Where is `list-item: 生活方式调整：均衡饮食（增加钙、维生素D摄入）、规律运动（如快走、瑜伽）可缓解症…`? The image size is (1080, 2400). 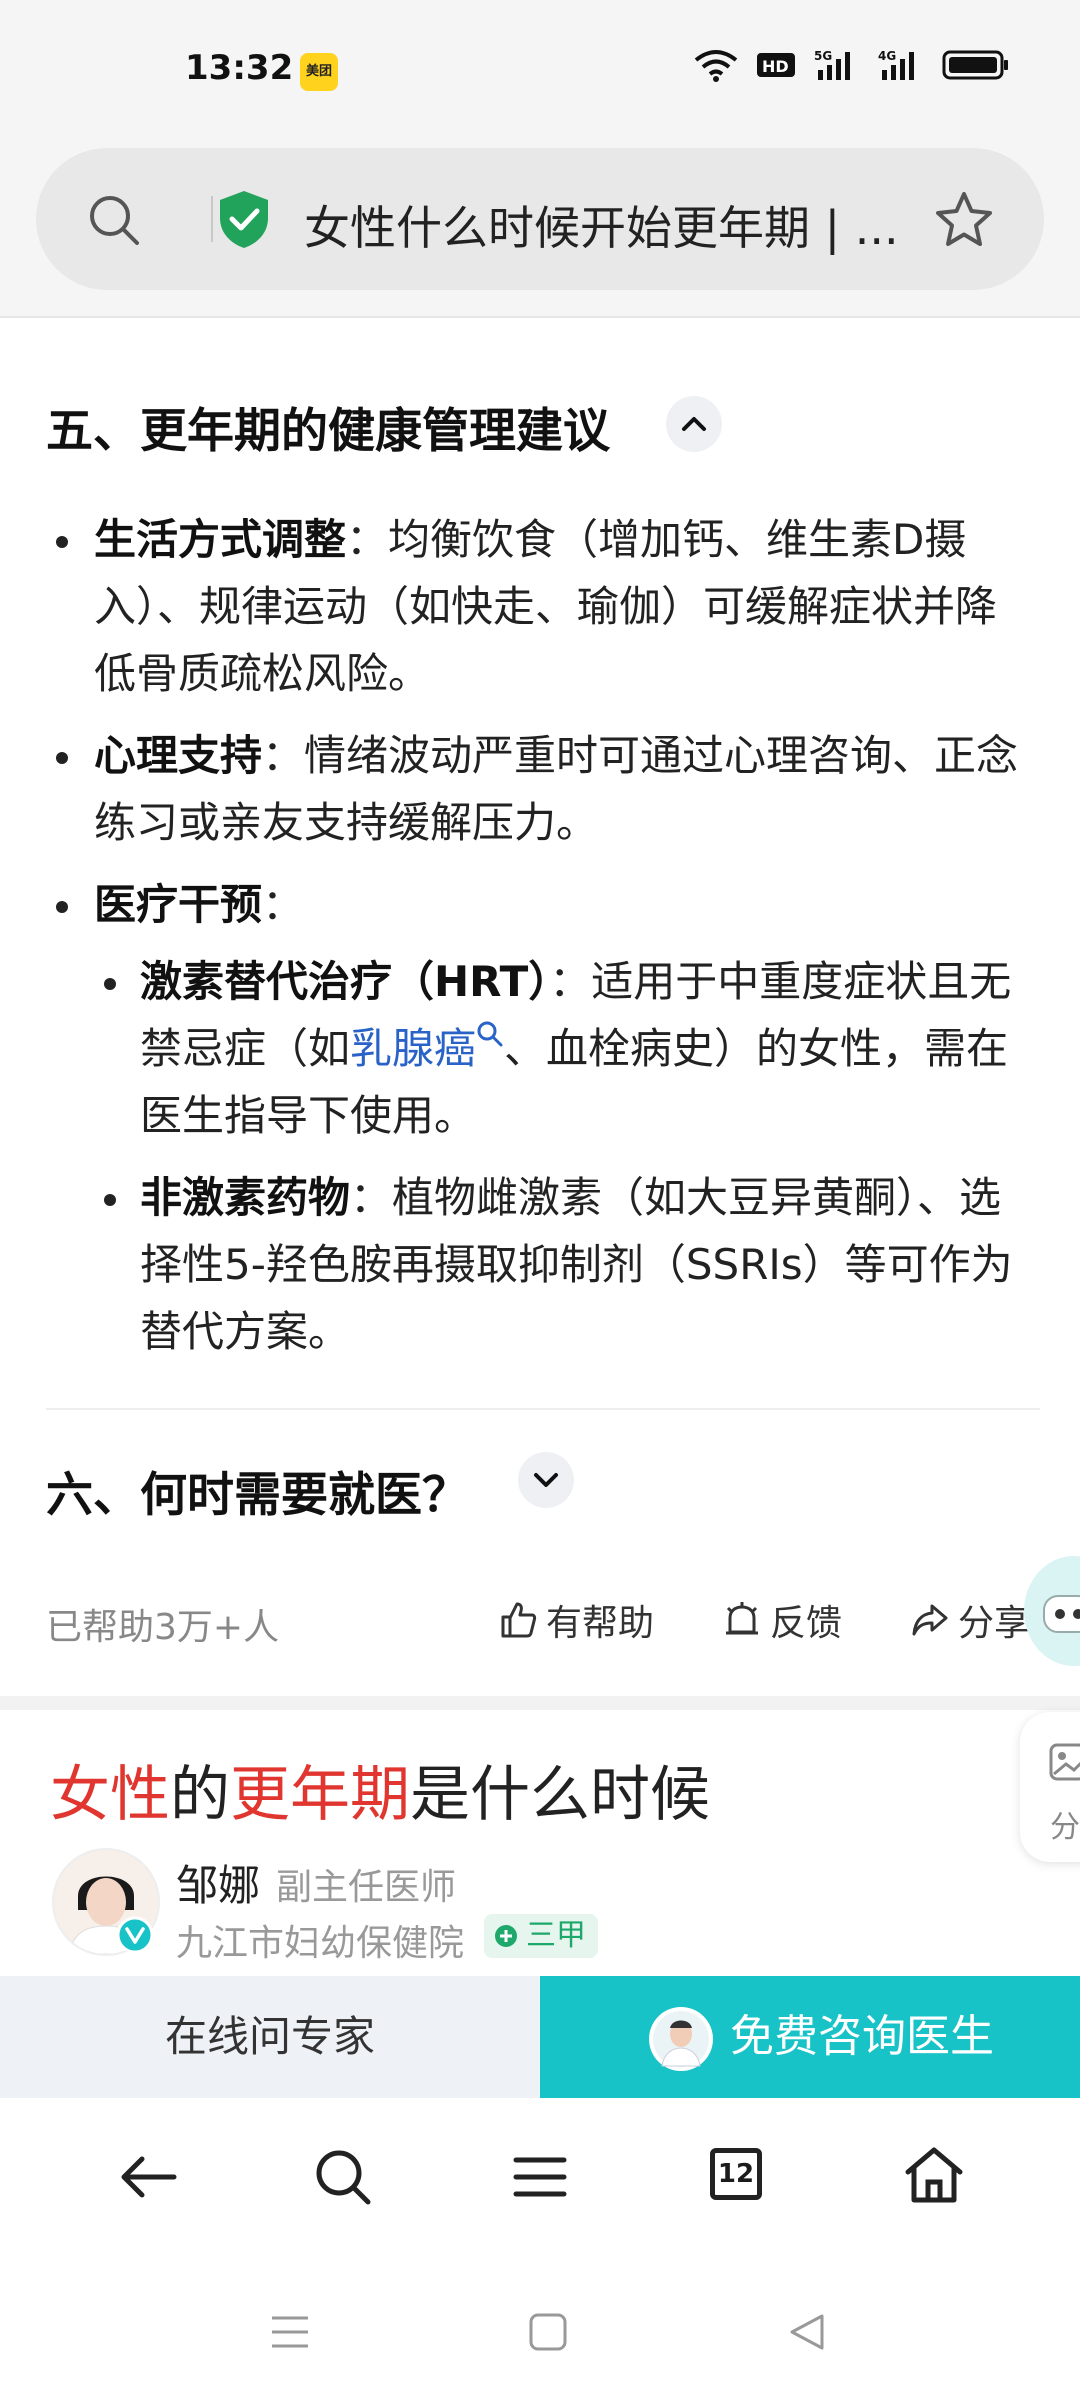 list-item: 生活方式调整：均衡饮食（增加钙、维生素D摄入）、规律运动（如快走、瑜伽）可缓解症… is located at coordinates (541, 606).